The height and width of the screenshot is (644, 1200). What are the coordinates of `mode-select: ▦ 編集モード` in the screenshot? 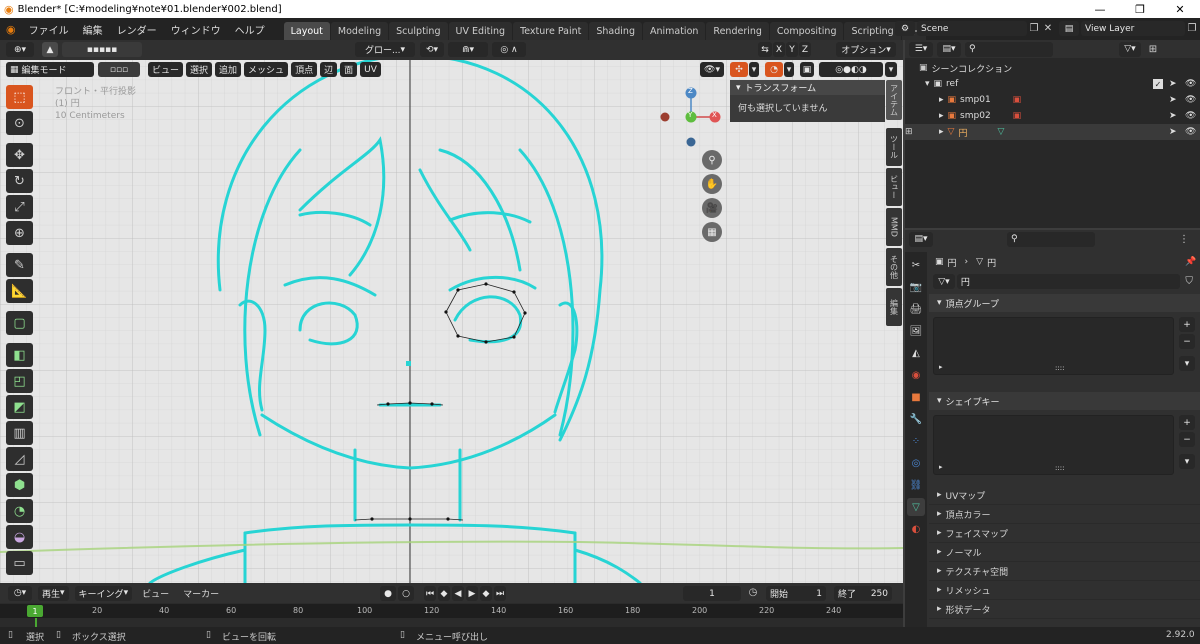 It's located at (50, 69).